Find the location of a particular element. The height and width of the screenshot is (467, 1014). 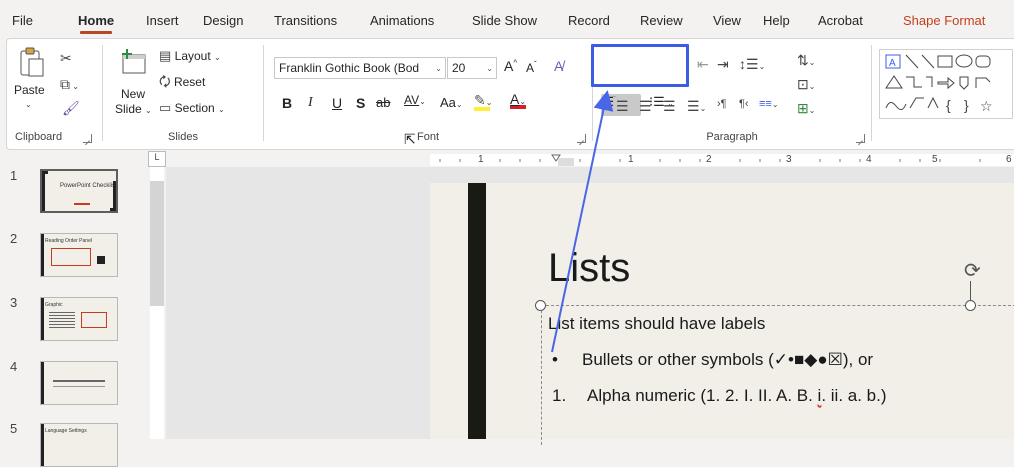

paragraph-group-label: Paragraph is located at coordinates (732, 137).